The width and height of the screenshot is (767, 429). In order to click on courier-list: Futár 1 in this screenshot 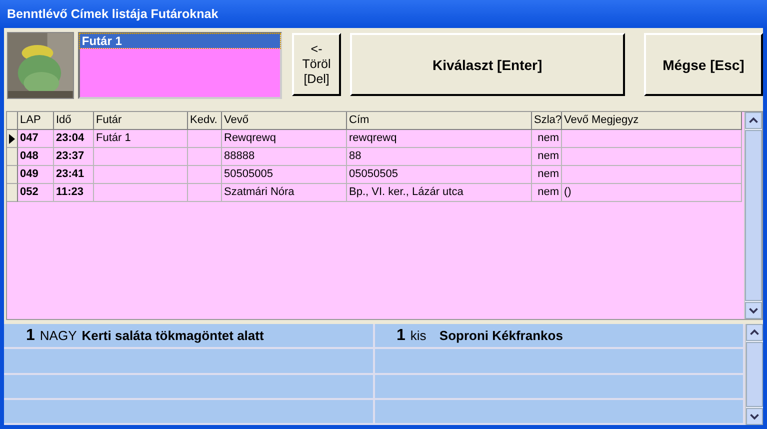, I will do `click(180, 65)`.